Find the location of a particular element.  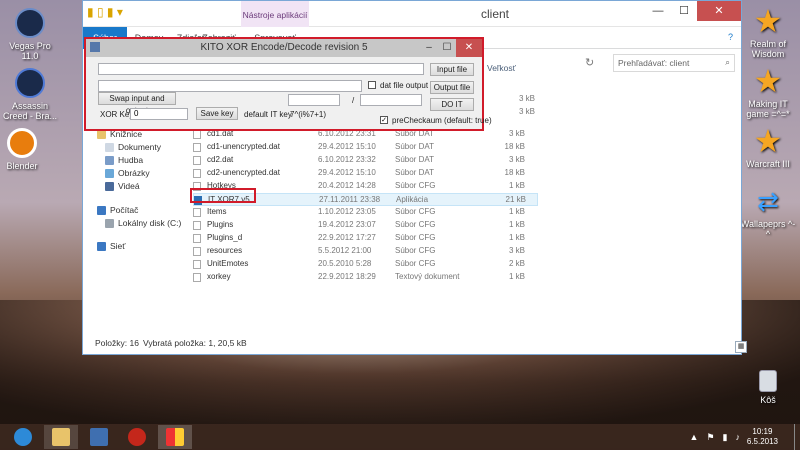

column-size: Veľkosť is located at coordinates (501, 68).